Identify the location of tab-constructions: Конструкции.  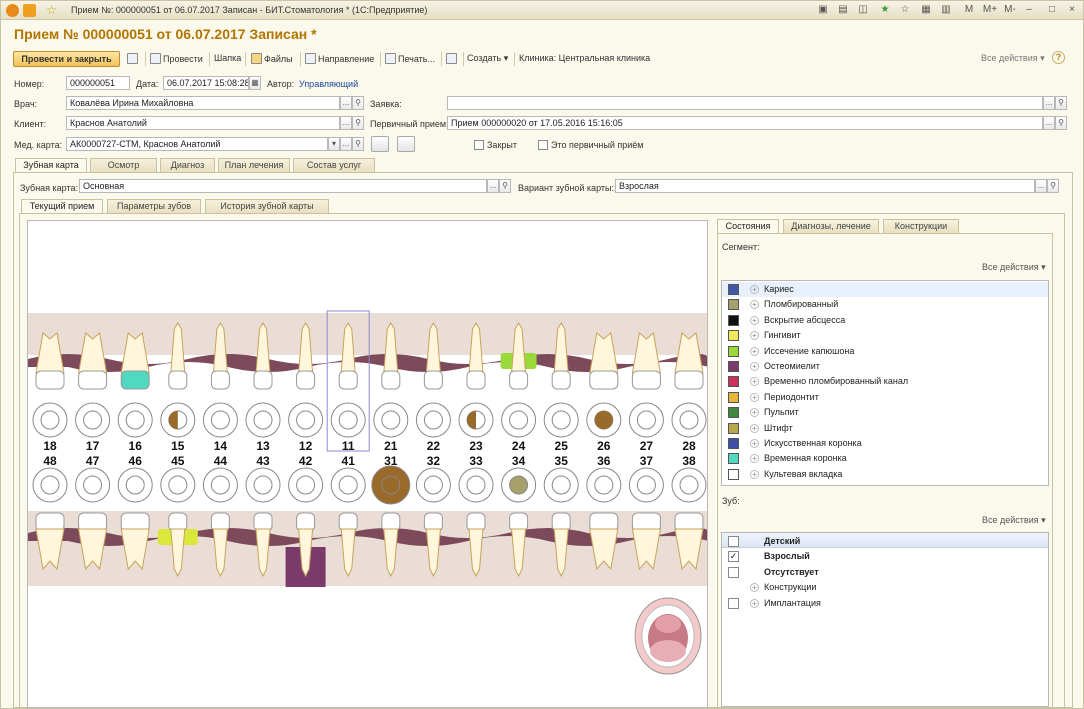
(921, 226).